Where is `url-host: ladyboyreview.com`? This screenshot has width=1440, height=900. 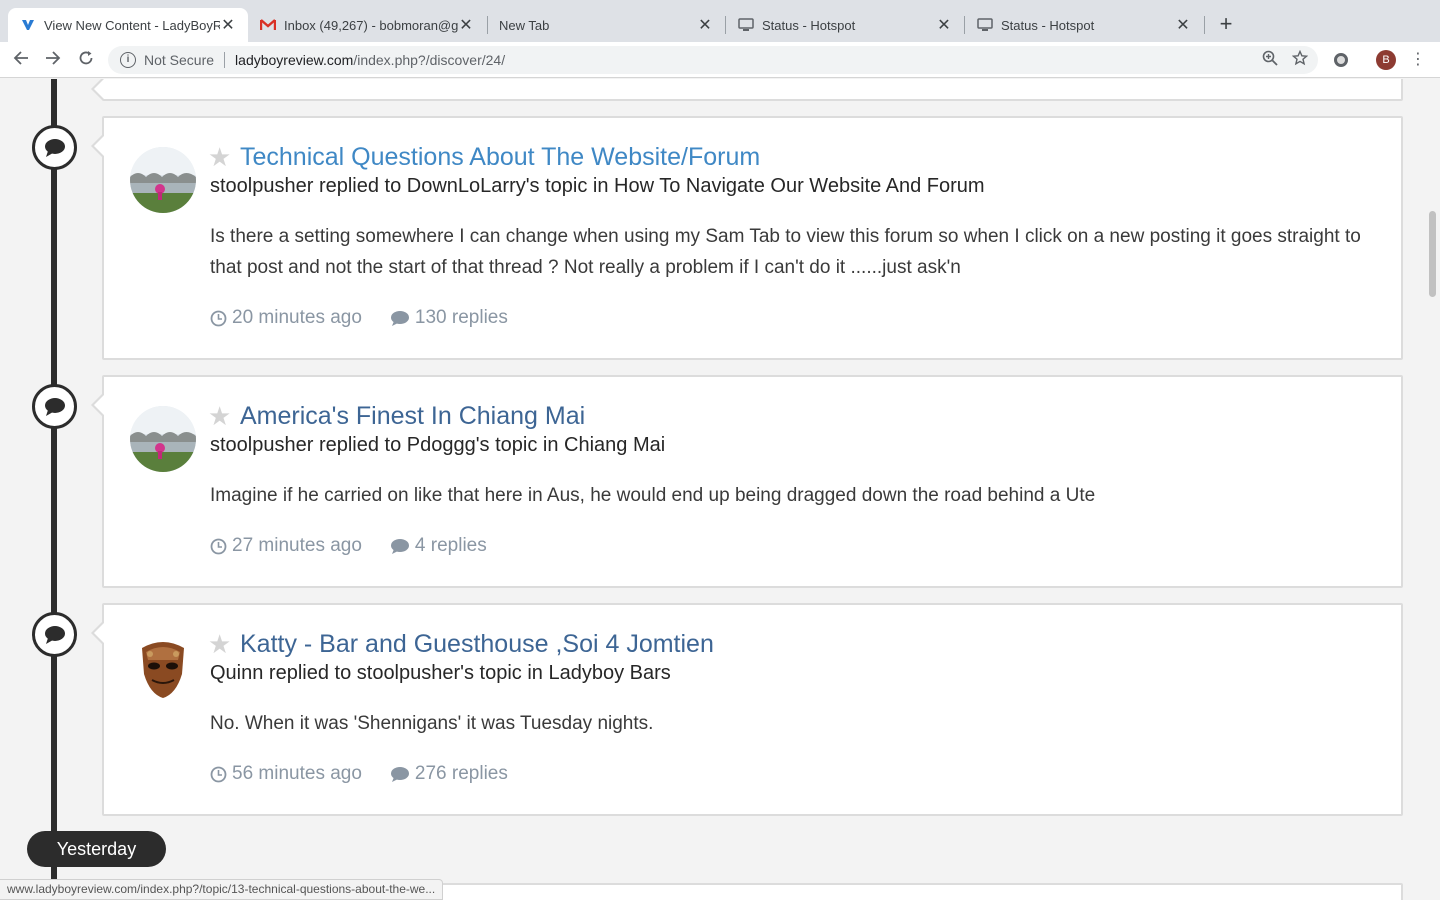 url-host: ladyboyreview.com is located at coordinates (294, 60).